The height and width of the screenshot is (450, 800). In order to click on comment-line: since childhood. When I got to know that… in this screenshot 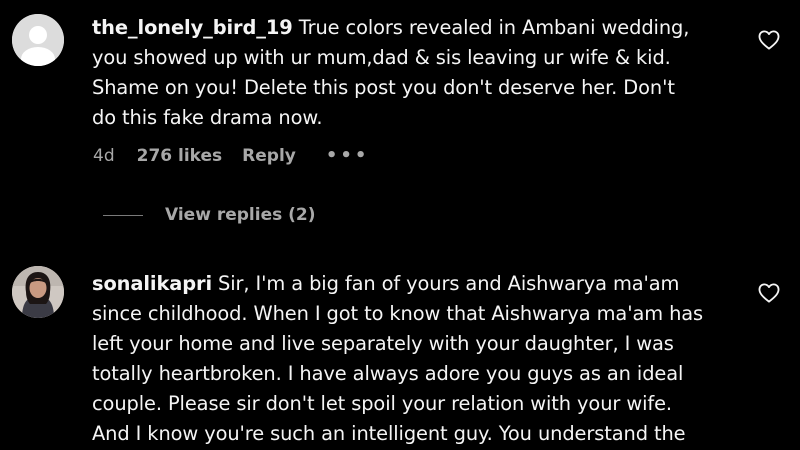, I will do `click(398, 313)`.